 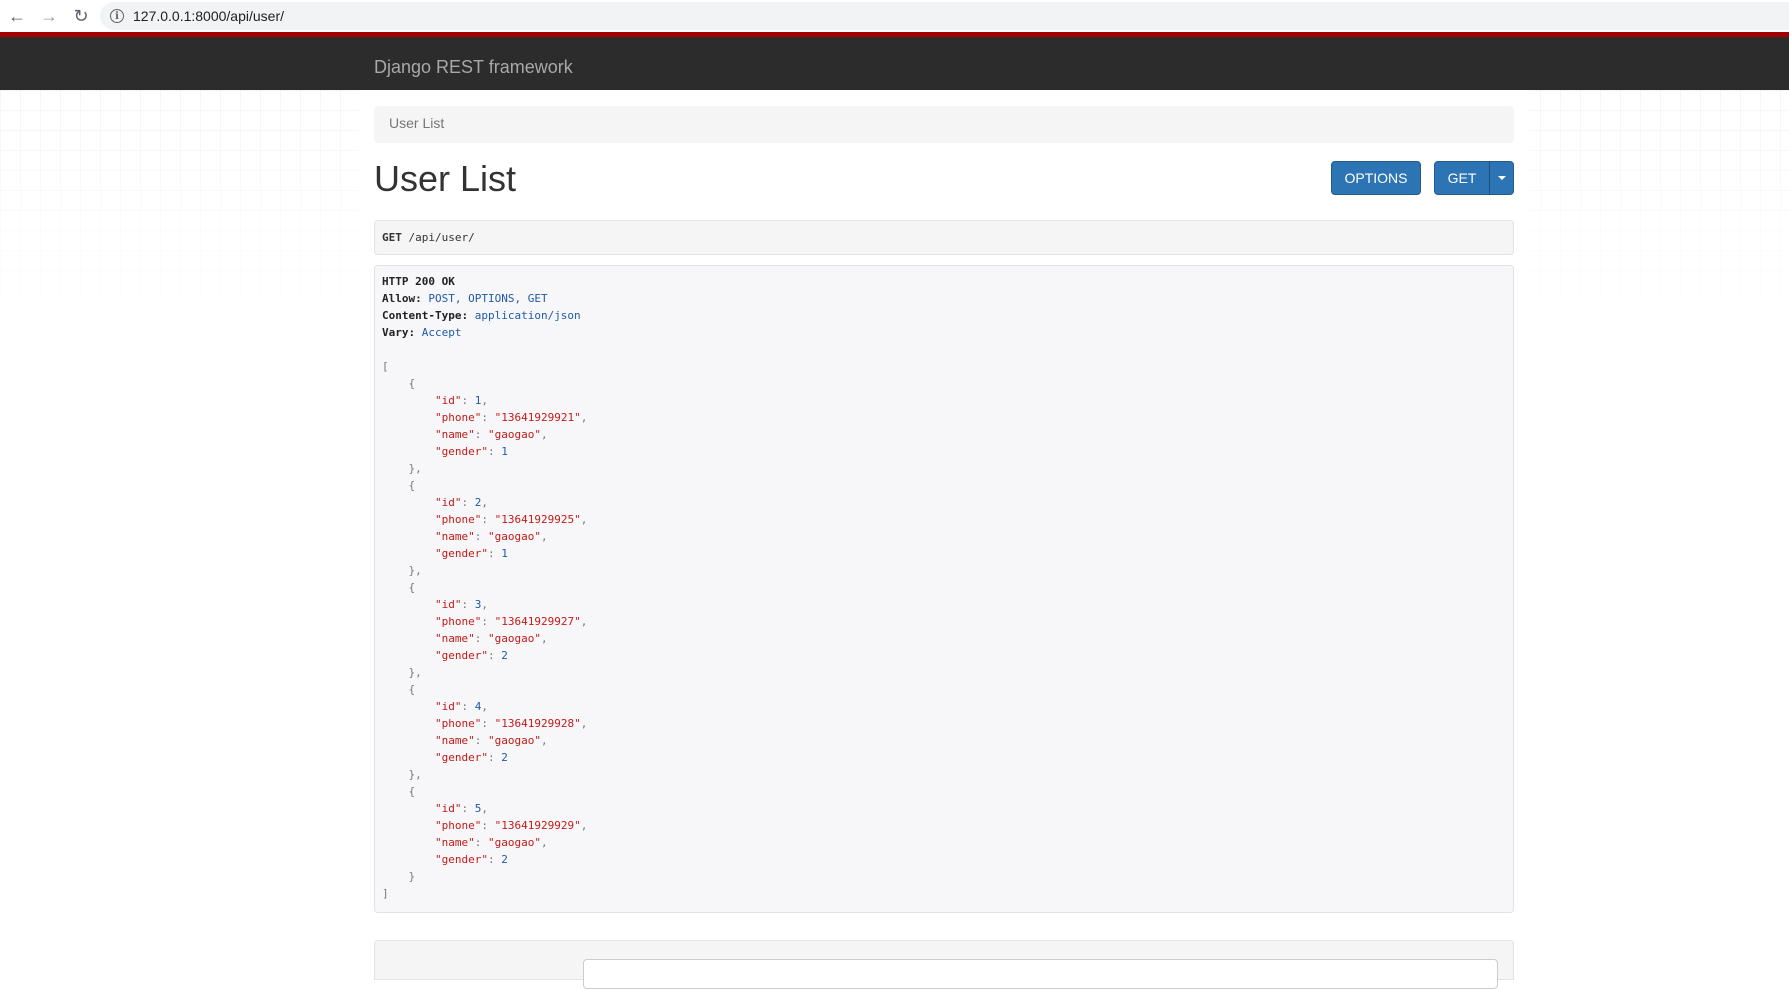 I want to click on json-value-phone: "13641929925", so click(x=537, y=519).